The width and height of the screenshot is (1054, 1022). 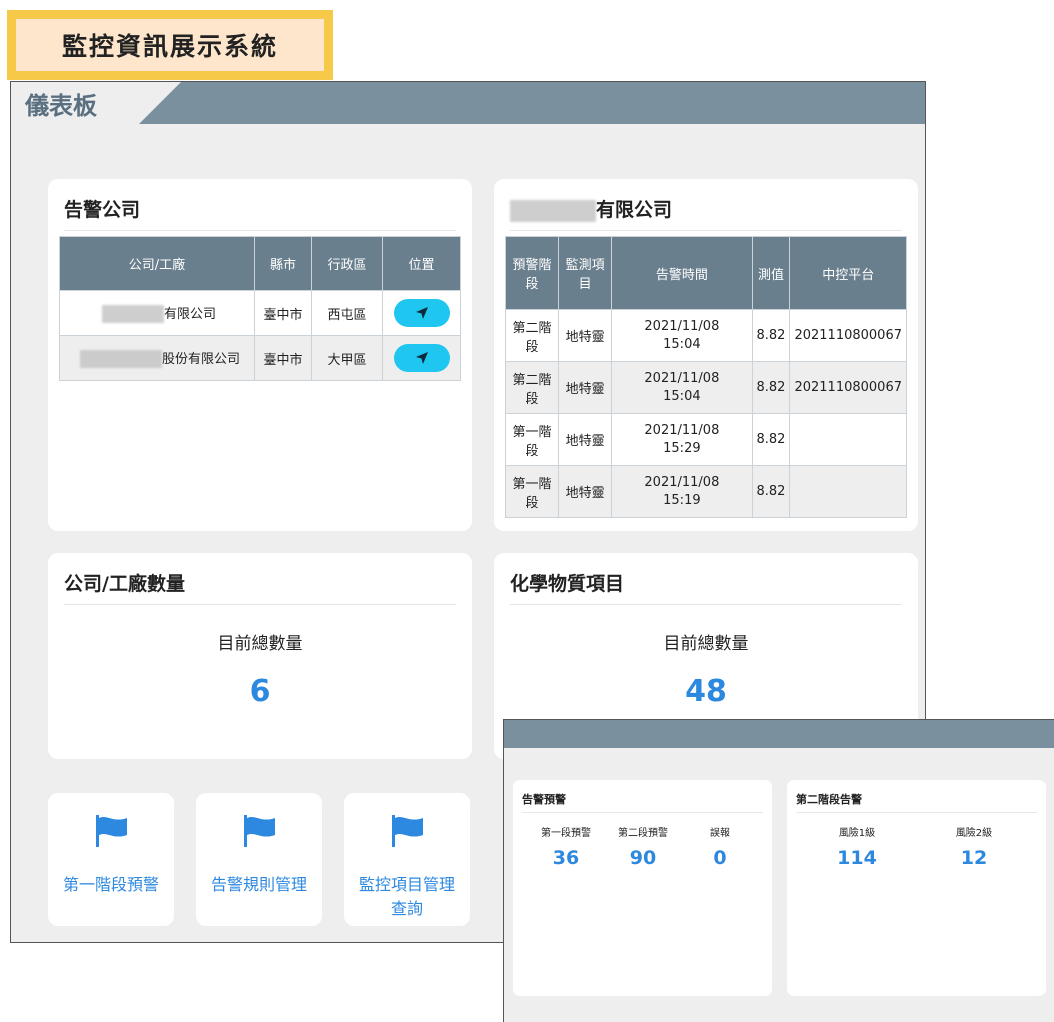 I want to click on stat-risk-level-2: 風險2級 12, so click(x=974, y=848).